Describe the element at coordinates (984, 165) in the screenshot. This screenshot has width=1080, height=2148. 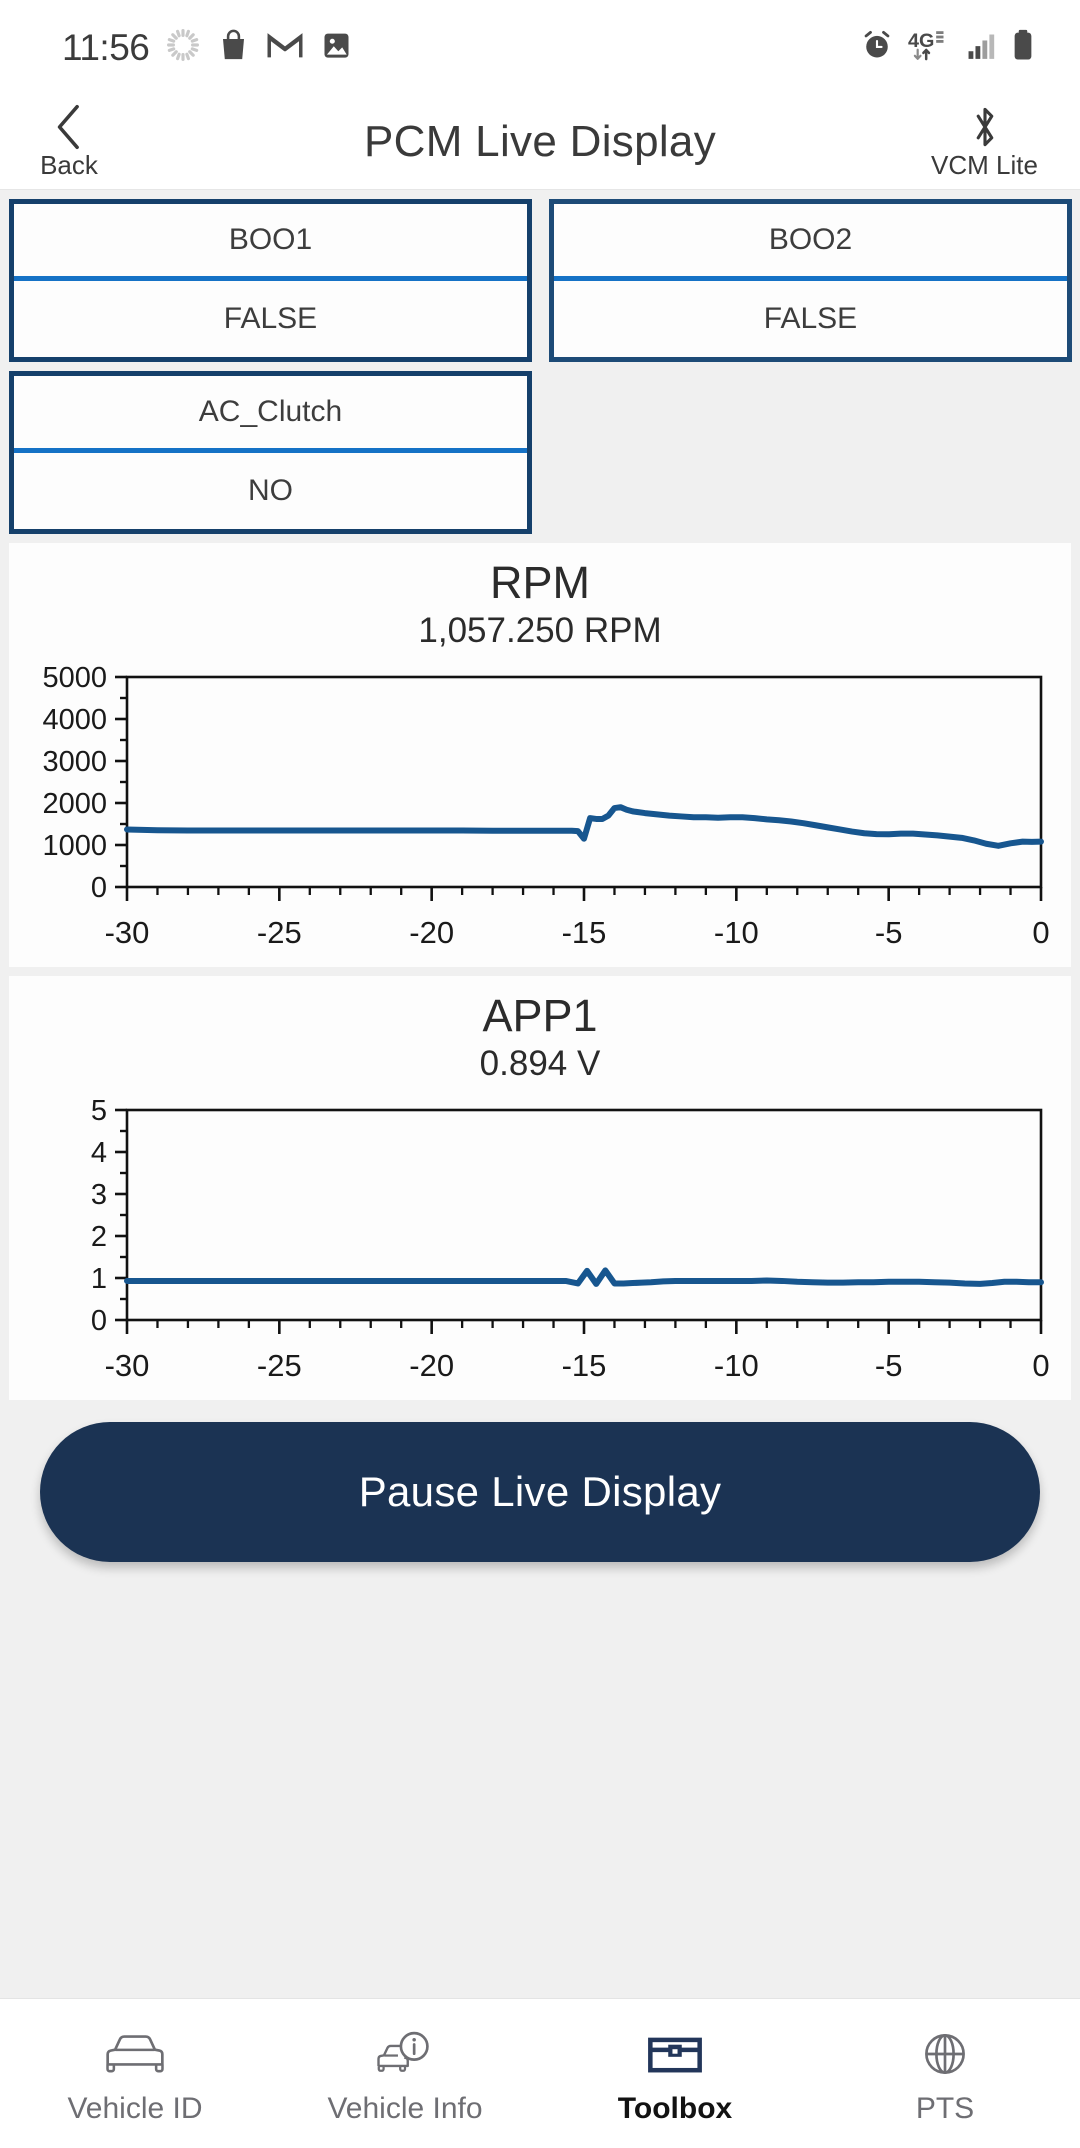
I see `vcm-device-label: VCM Lite` at that location.